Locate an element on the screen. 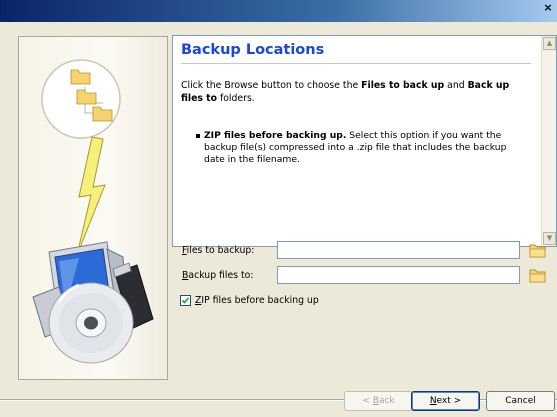 The image size is (557, 417). next-button: Next > is located at coordinates (445, 401).